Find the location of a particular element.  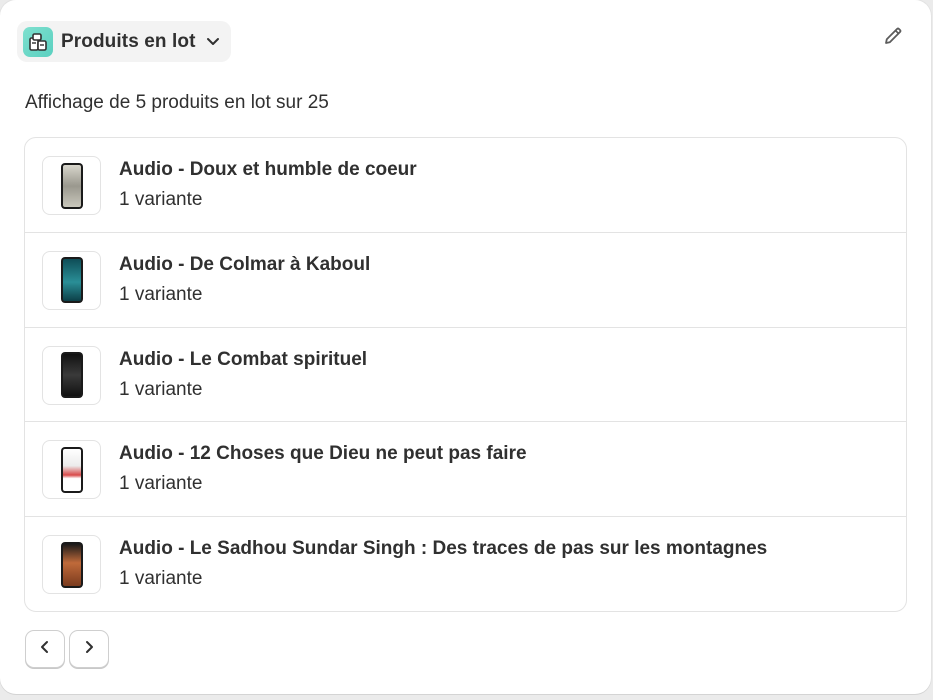

product-row: Audio - Le Combat spirituel 1 variante is located at coordinates (465, 375).